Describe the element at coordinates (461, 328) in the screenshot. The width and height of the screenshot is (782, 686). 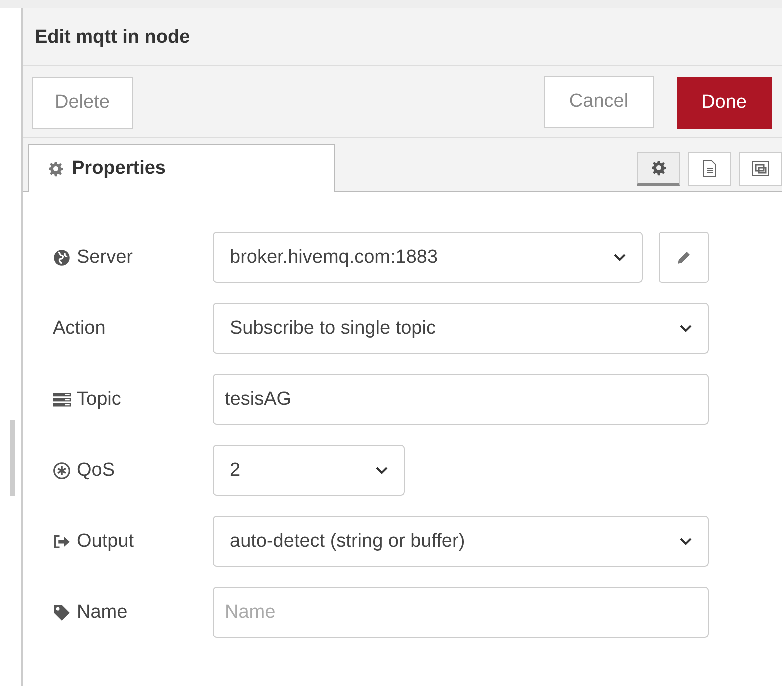
I see `dropdown: Subscribe to single topic` at that location.